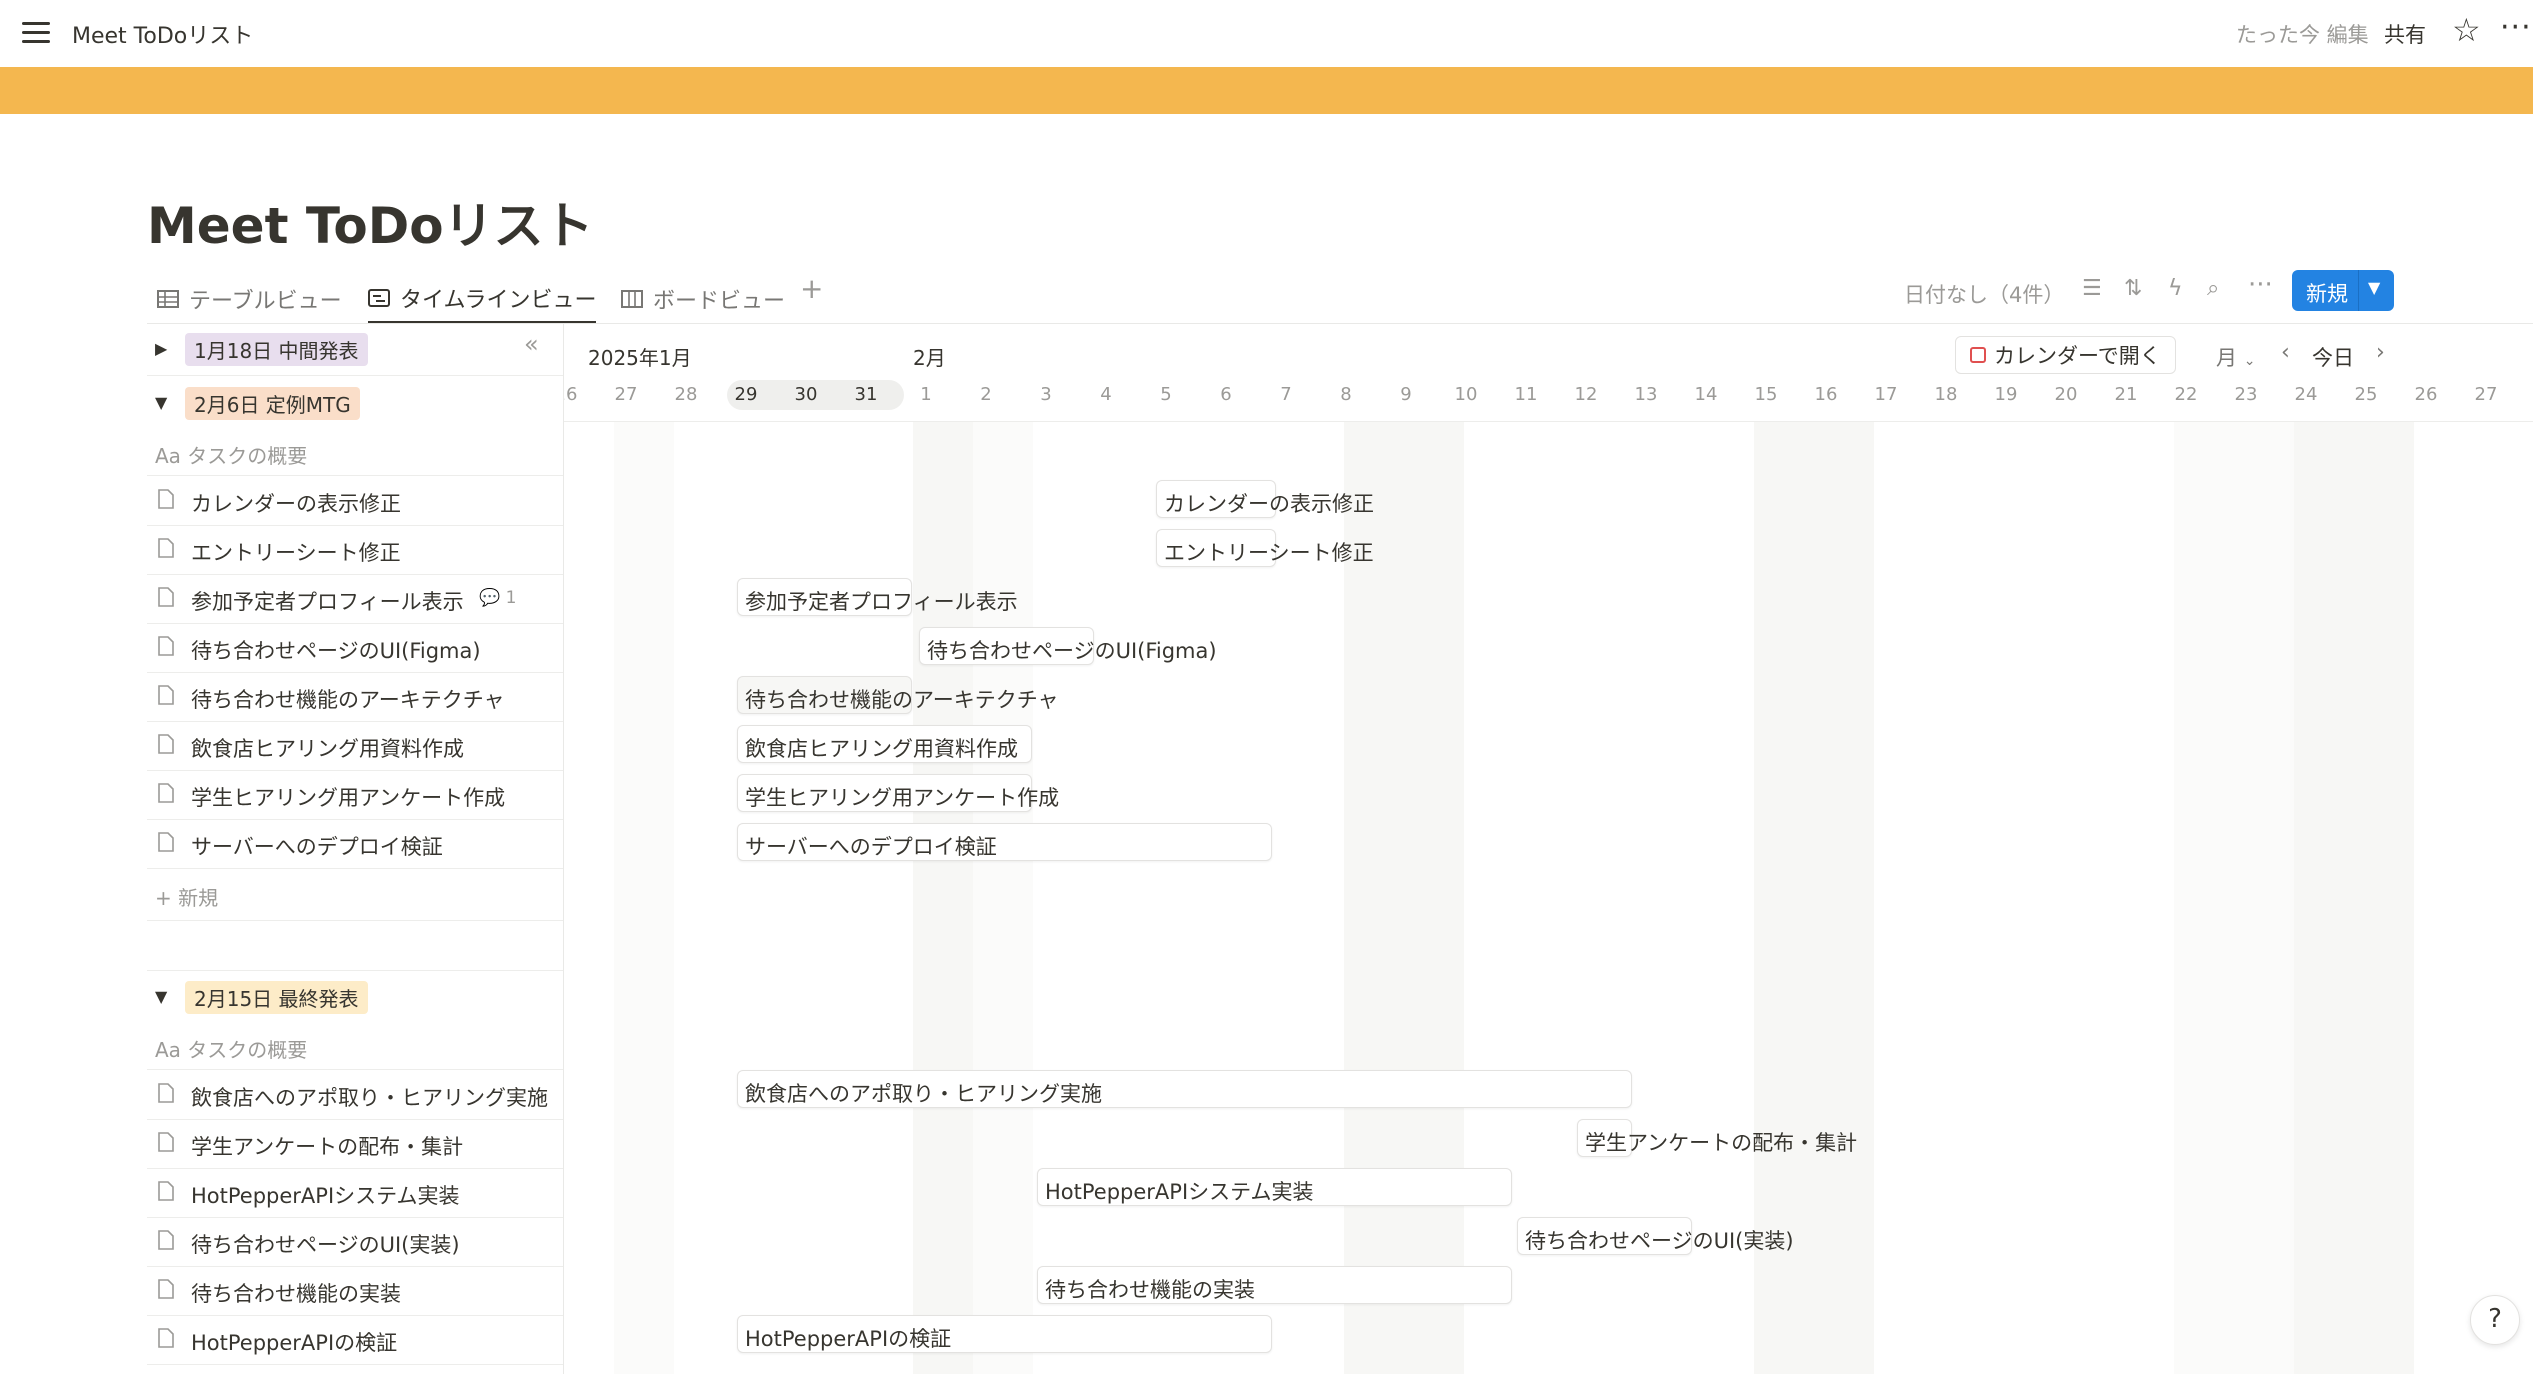 The height and width of the screenshot is (1374, 2533). Describe the element at coordinates (2306, 394) in the screenshot. I see `day-label: 24` at that location.